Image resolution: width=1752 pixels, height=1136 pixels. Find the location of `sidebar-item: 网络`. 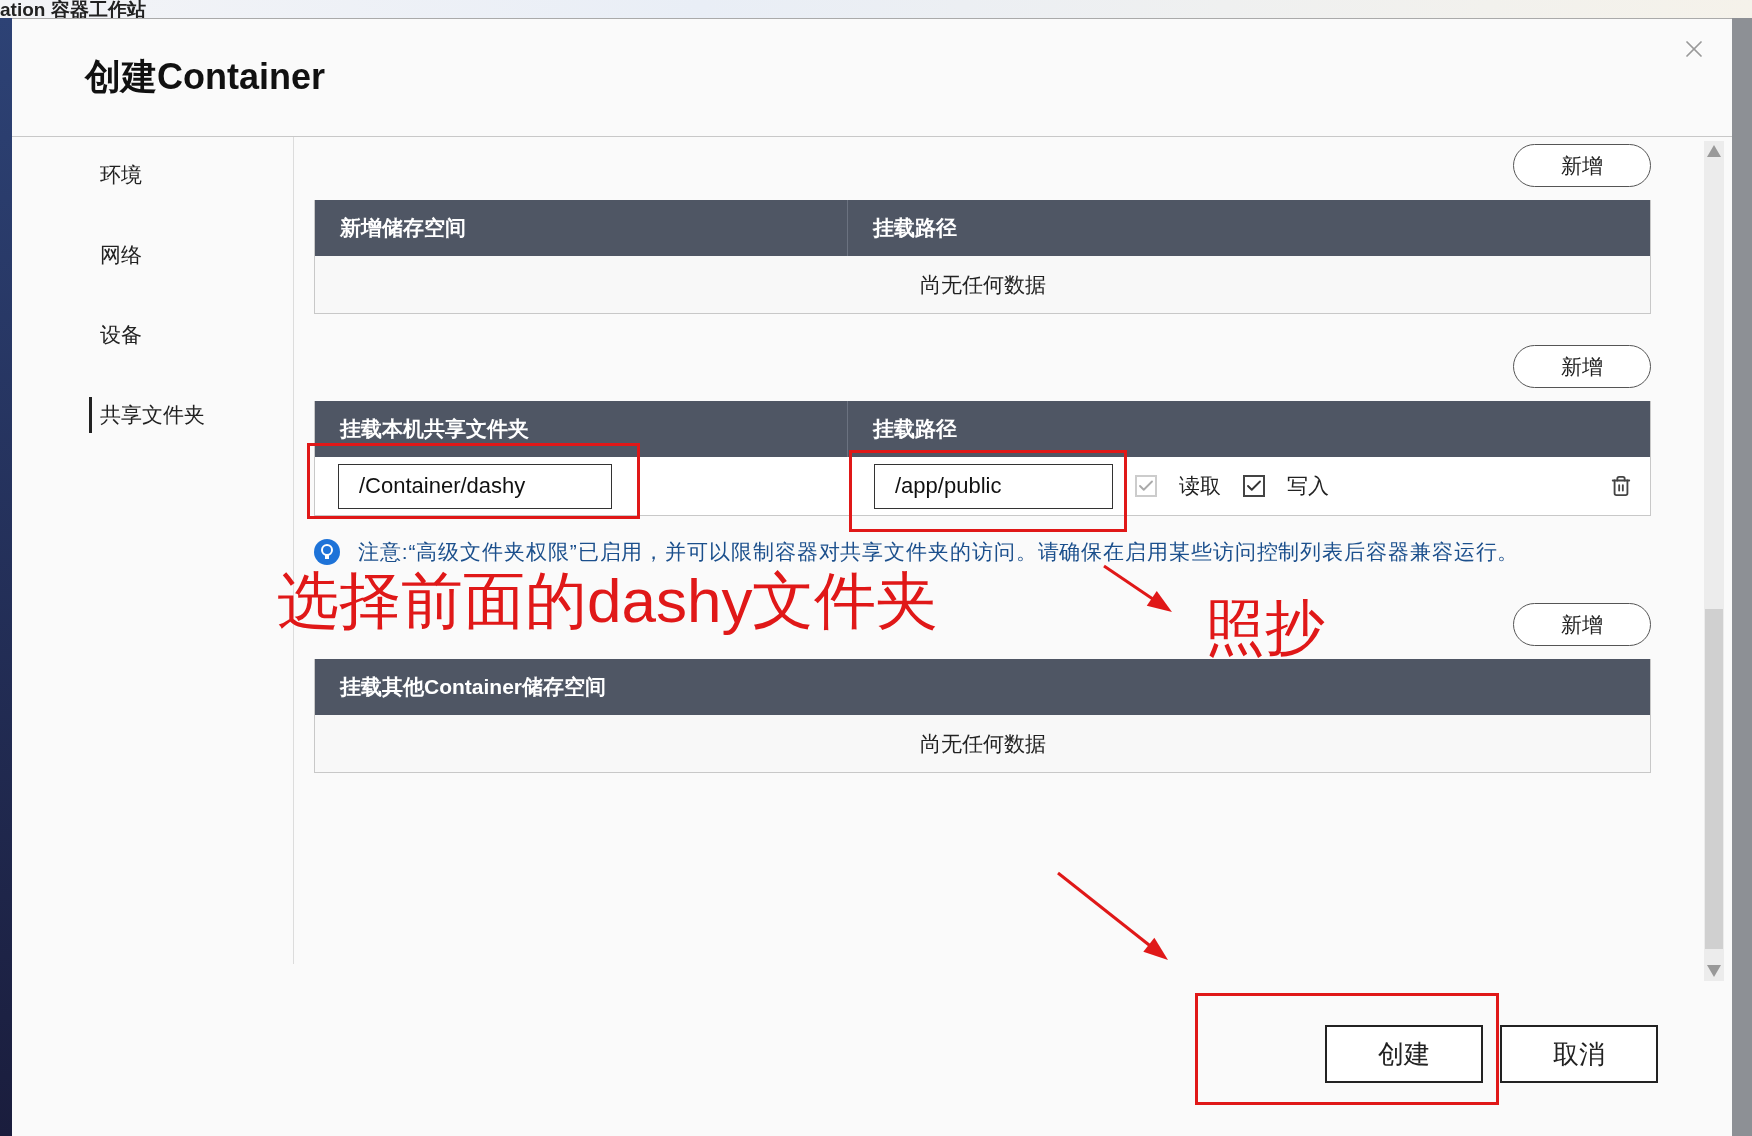

sidebar-item: 网络 is located at coordinates (191, 255).